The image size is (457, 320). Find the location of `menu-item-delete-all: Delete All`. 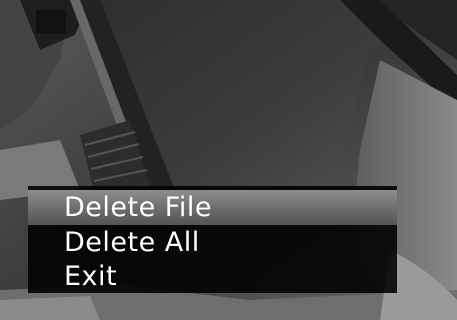

menu-item-delete-all: Delete All is located at coordinates (212, 242).